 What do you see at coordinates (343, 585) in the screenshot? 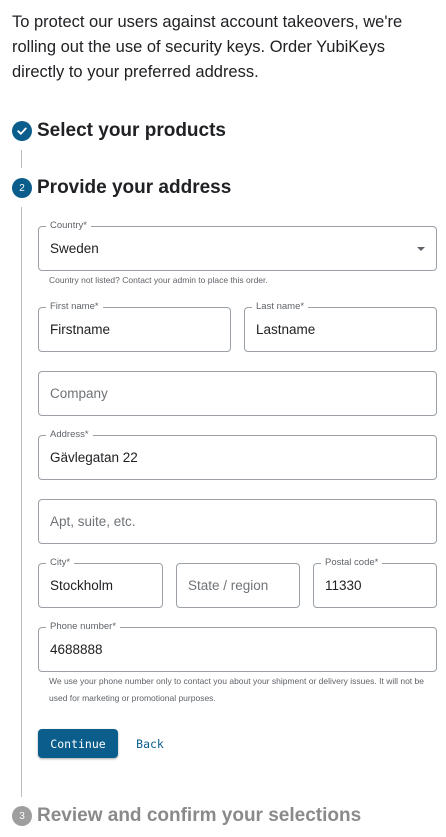
I see `postal-code-value: 11330` at bounding box center [343, 585].